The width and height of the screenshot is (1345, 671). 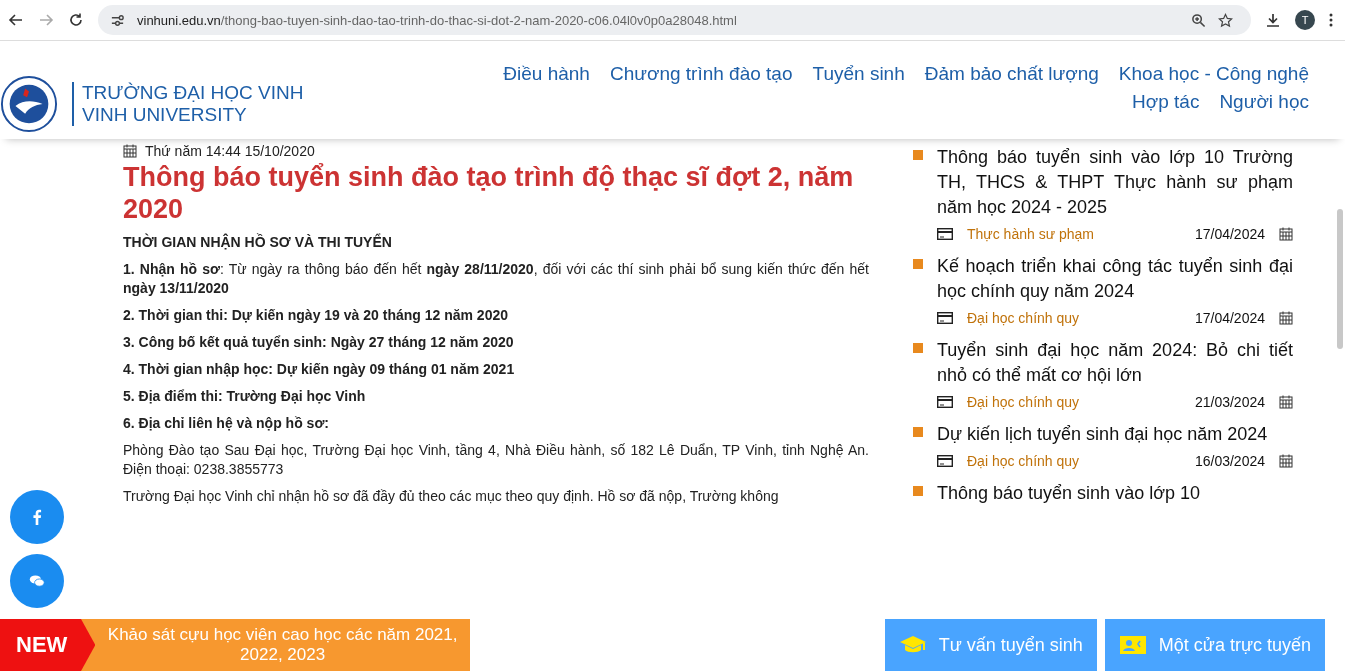 I want to click on nav-link: Khoa học - Công nghệ, so click(x=1213, y=74).